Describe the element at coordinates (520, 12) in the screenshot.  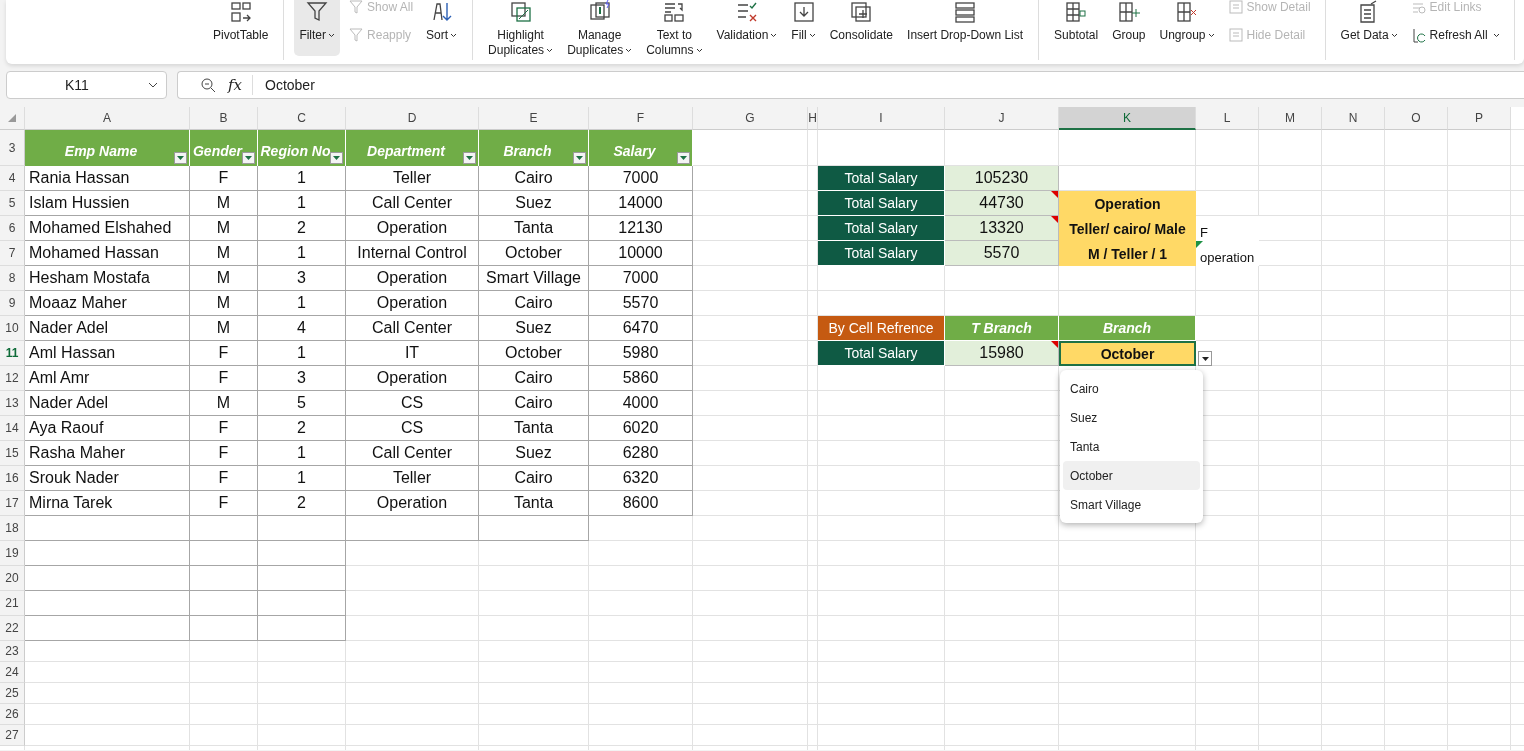
I see `highlight-icon` at that location.